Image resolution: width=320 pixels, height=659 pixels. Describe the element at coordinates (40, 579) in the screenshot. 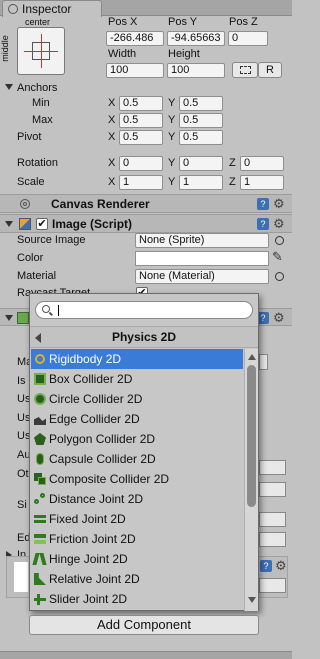

I see `relative-joint-2d-icon` at that location.